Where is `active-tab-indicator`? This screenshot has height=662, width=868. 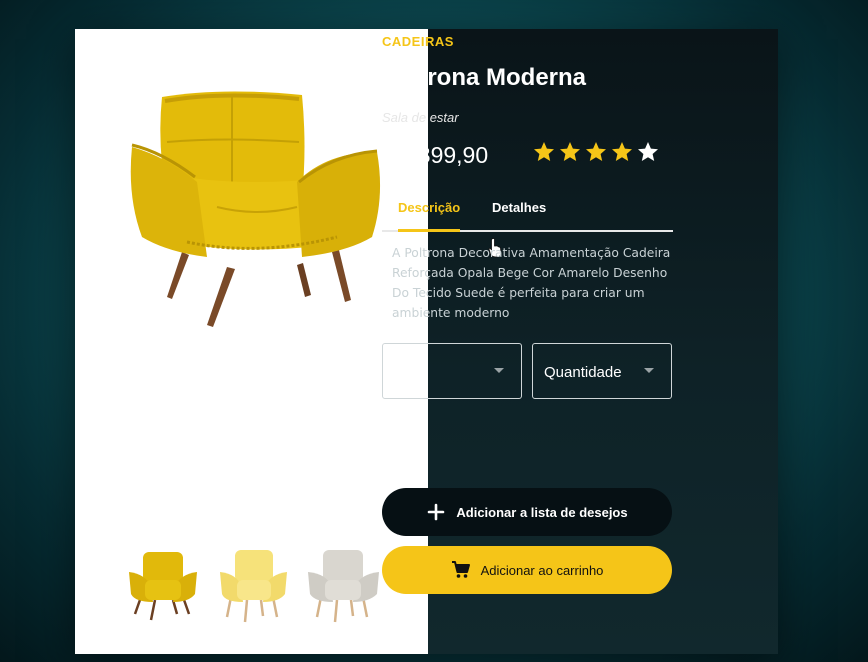 active-tab-indicator is located at coordinates (429, 230).